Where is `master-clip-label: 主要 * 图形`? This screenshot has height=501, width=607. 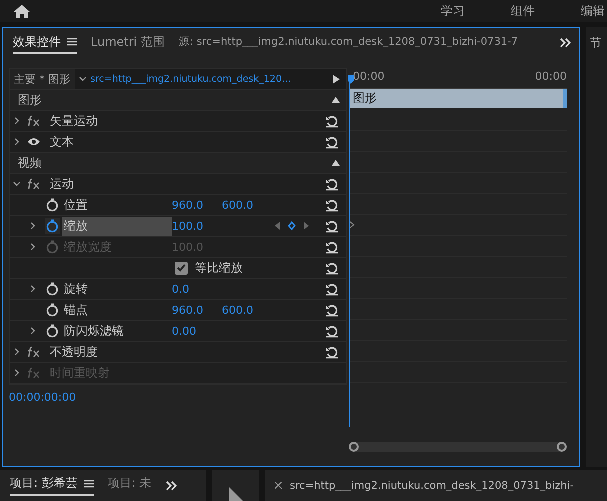 master-clip-label: 主要 * 图形 is located at coordinates (42, 79).